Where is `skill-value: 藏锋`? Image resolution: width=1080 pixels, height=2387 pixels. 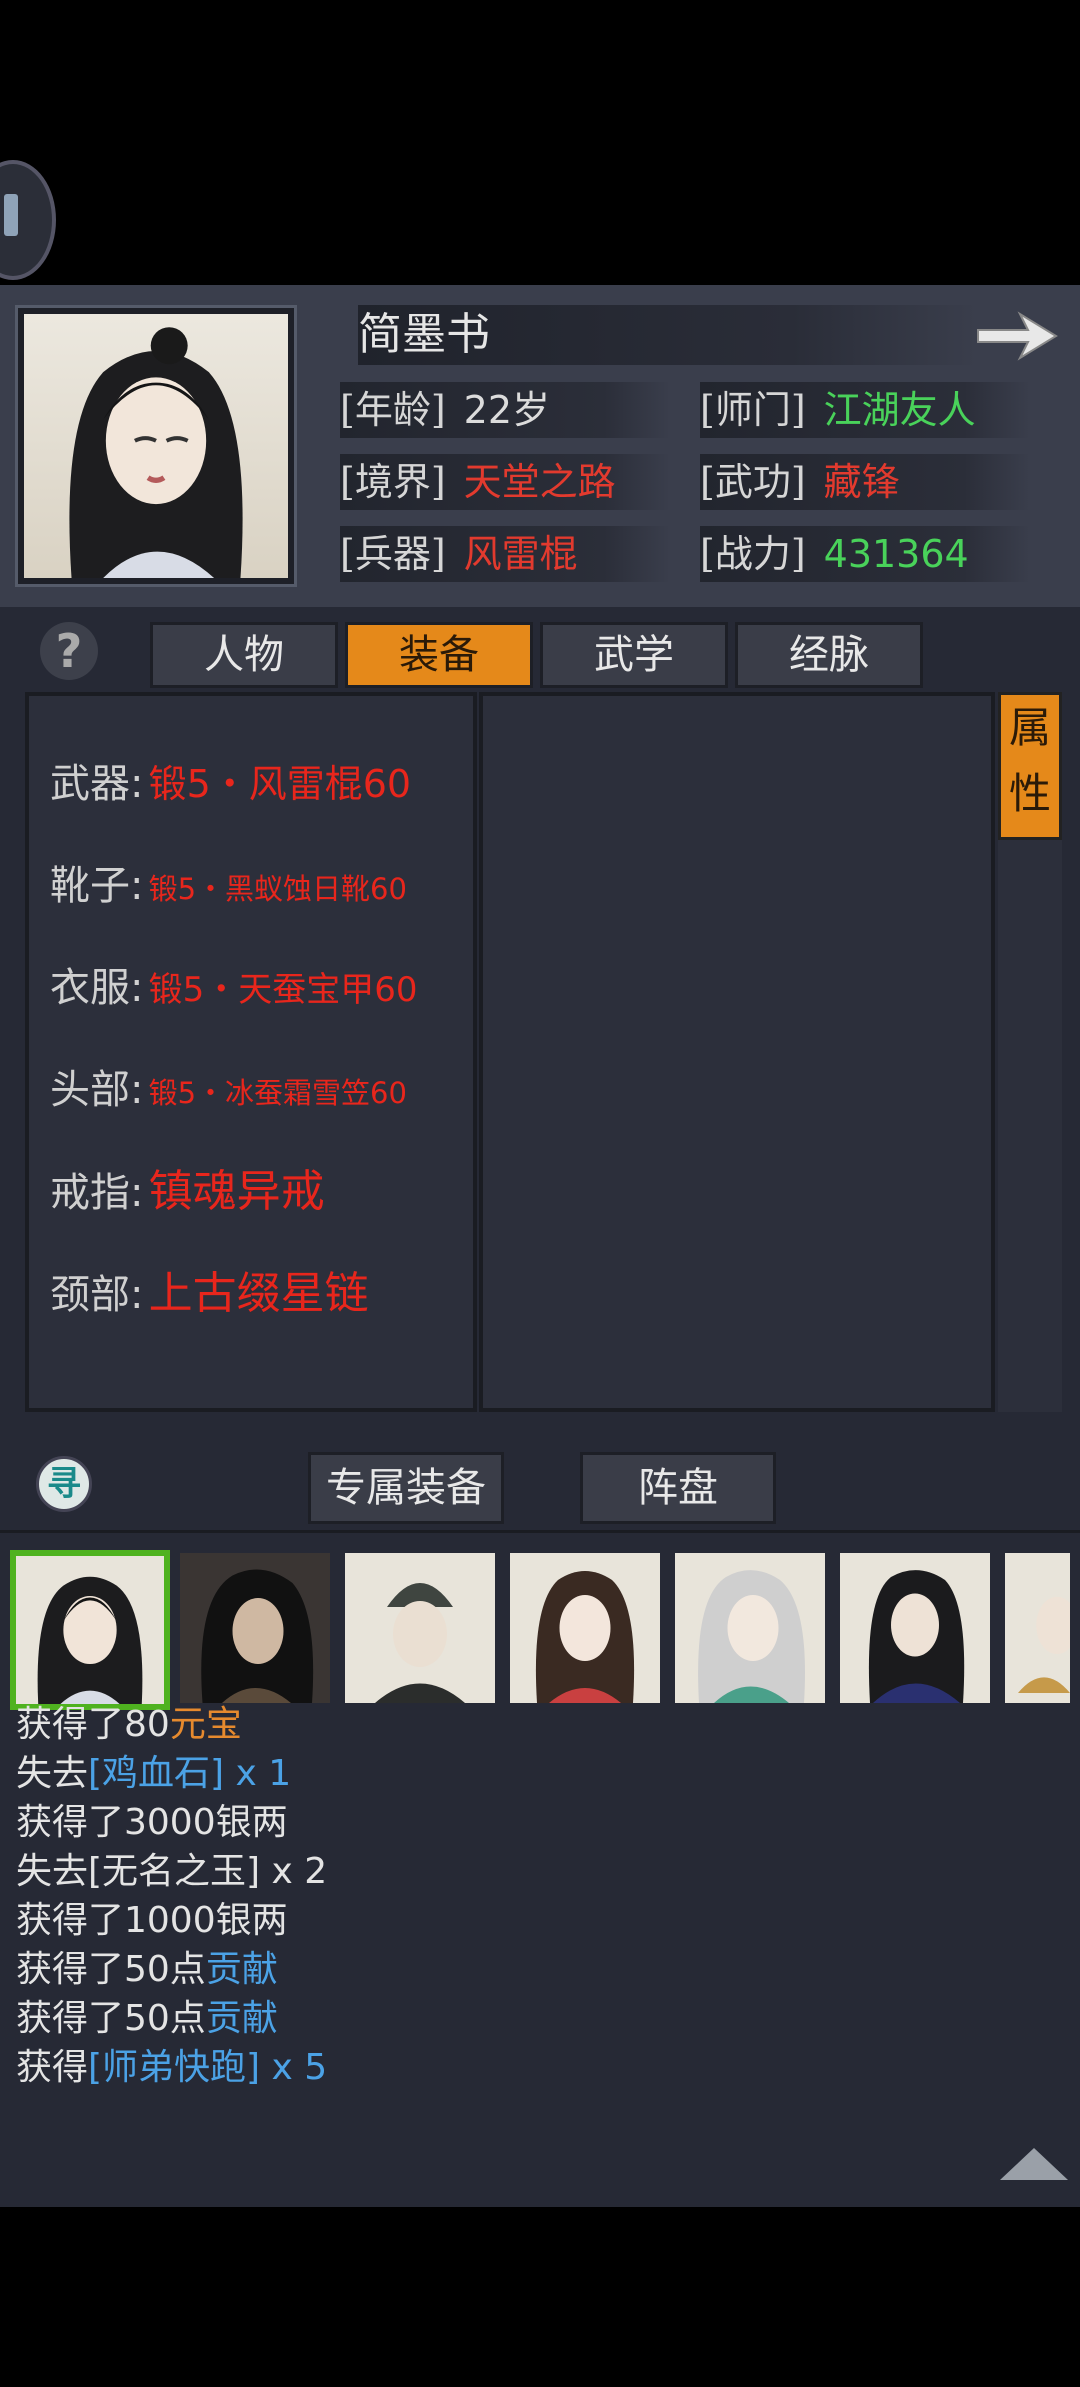
skill-value: 藏锋 is located at coordinates (861, 482).